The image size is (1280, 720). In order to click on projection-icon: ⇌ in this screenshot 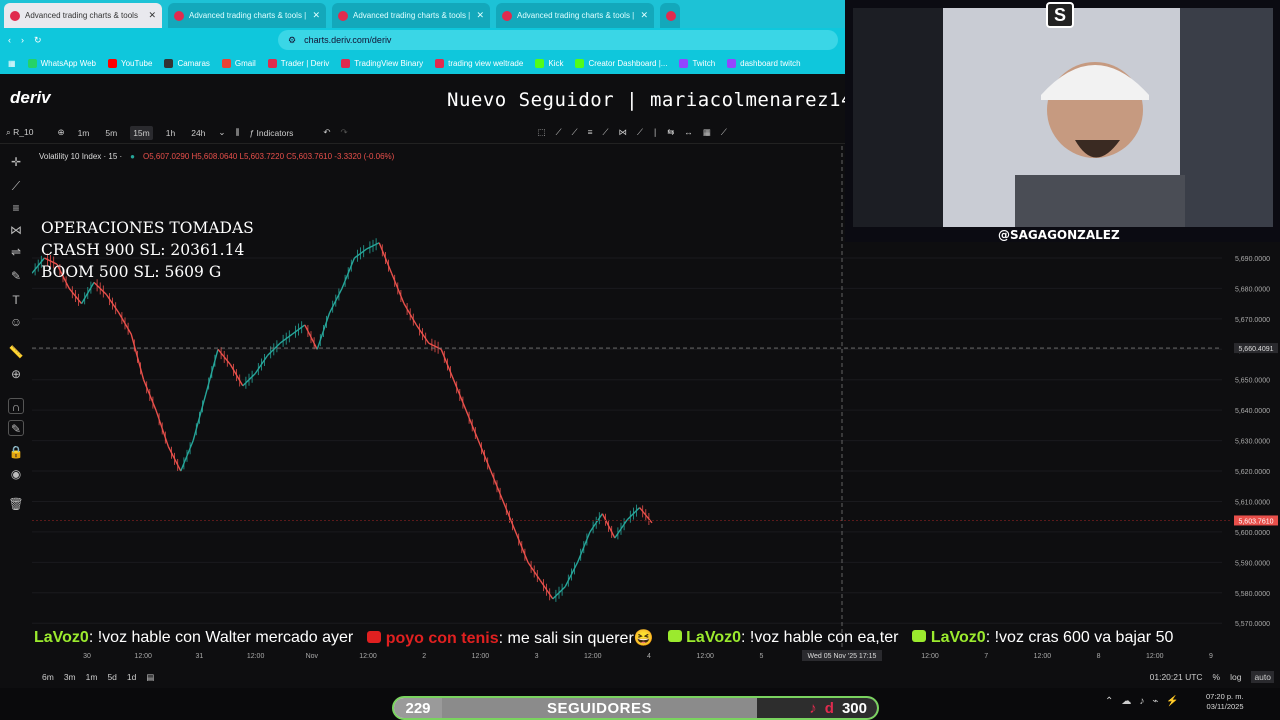, I will do `click(16, 252)`.